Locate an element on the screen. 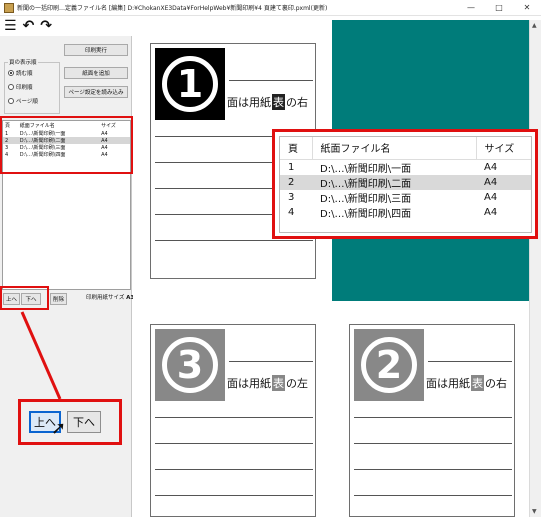 Image resolution: width=541 pixels, height=517 pixels. list-highlight-box is located at coordinates (66, 145).